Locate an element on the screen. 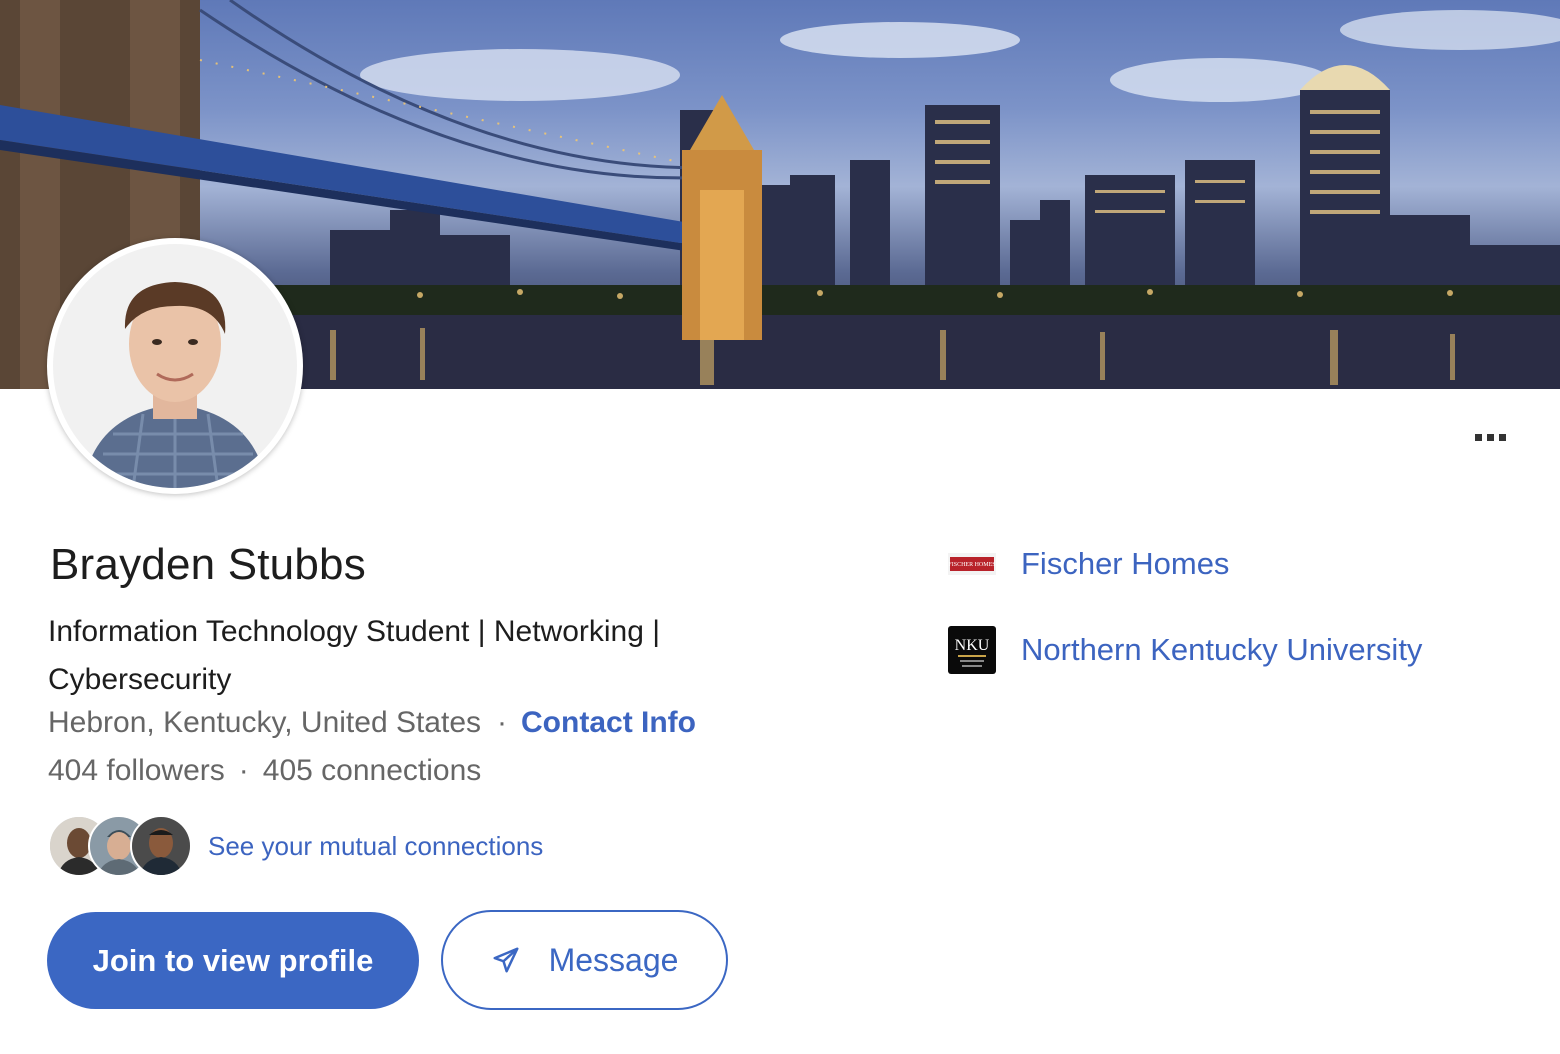 This screenshot has height=1054, width=1560. school-link: NKU Northern Kentucky University is located at coordinates (1185, 650).